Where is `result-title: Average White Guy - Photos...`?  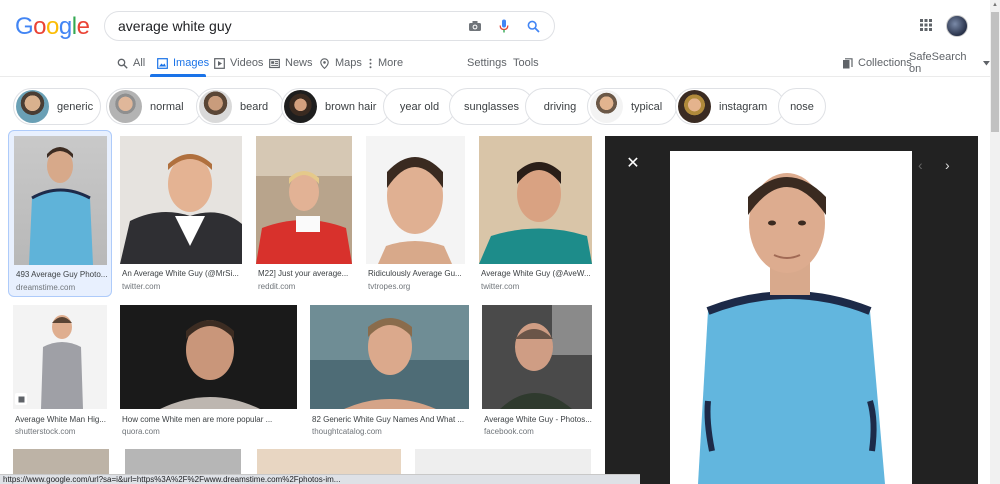 result-title: Average White Guy - Photos... is located at coordinates (538, 419).